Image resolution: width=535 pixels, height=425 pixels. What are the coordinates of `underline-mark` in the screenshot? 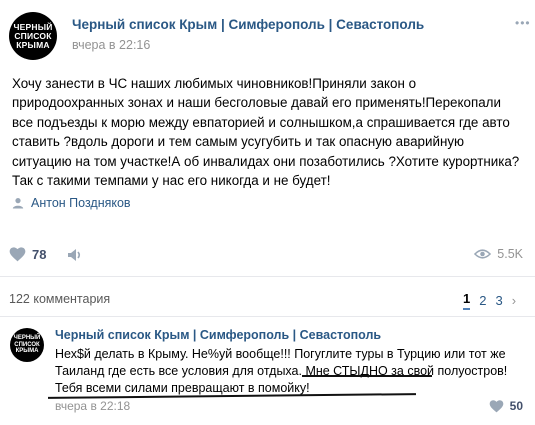 It's located at (367, 376).